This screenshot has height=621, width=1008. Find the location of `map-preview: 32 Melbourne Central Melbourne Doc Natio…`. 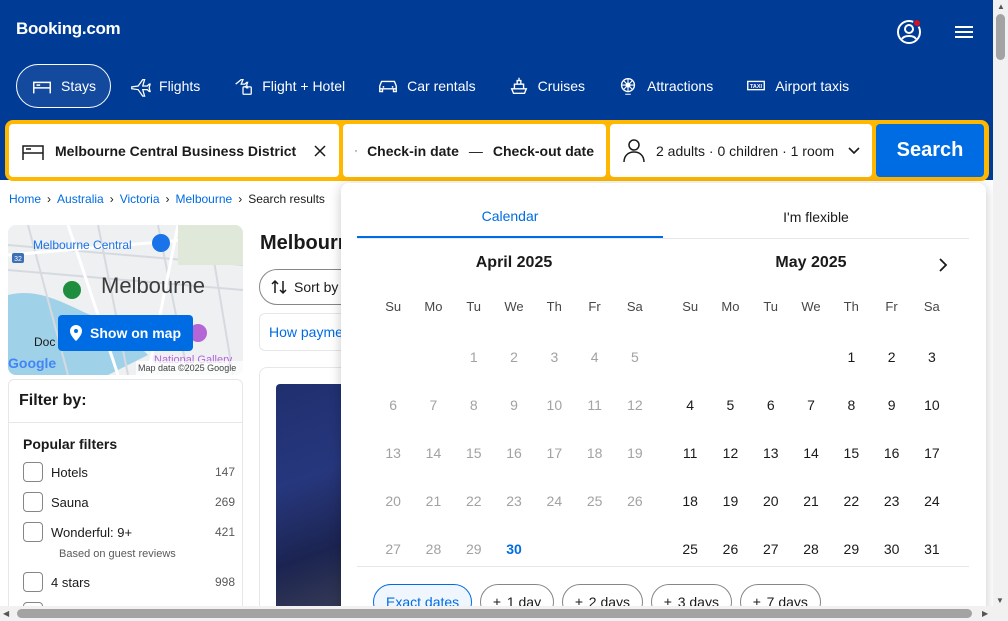

map-preview: 32 Melbourne Central Melbourne Doc Natio… is located at coordinates (125, 300).